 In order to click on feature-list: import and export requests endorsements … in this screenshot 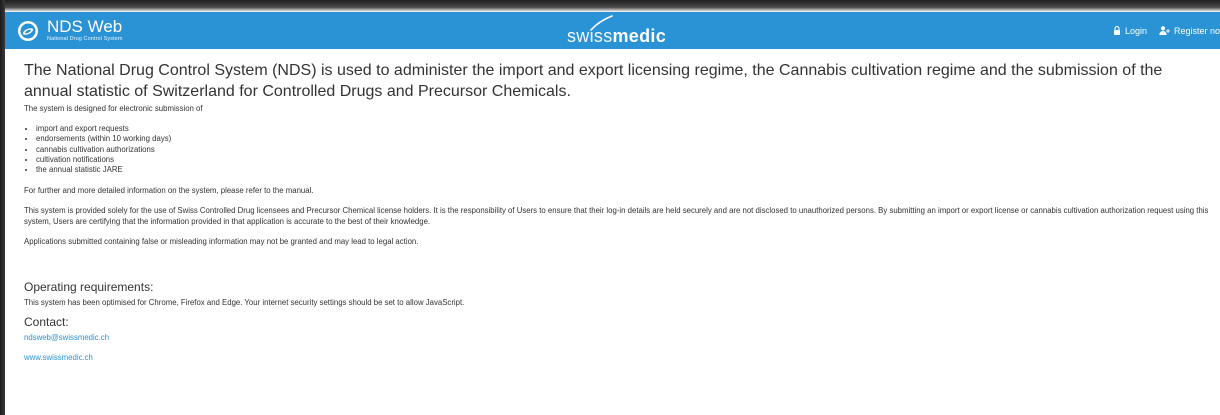, I will do `click(619, 149)`.